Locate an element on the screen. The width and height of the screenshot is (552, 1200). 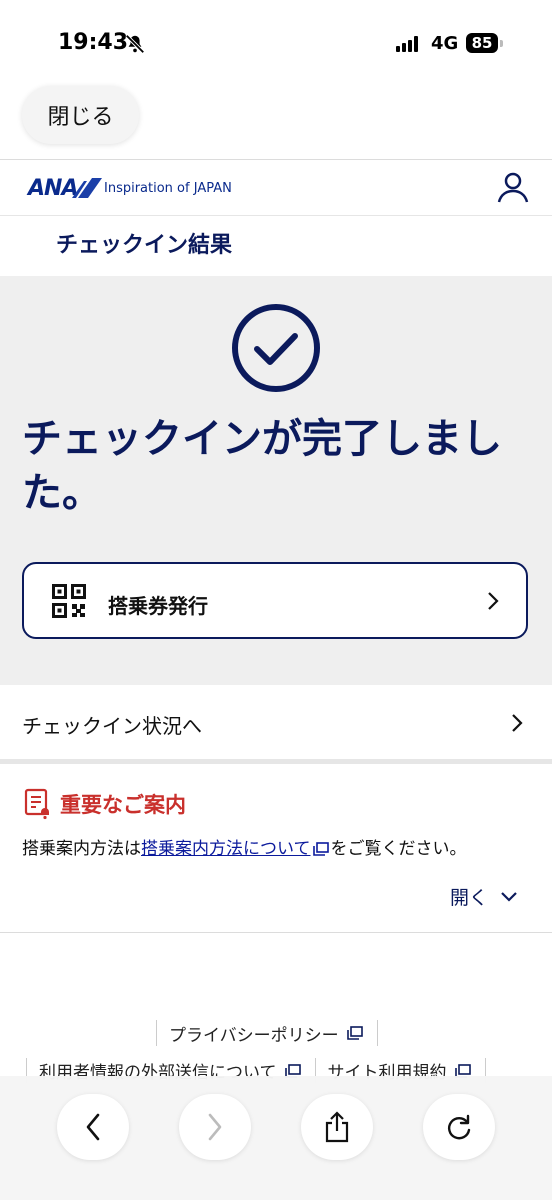
chevron-left-icon is located at coordinates (93, 1127).